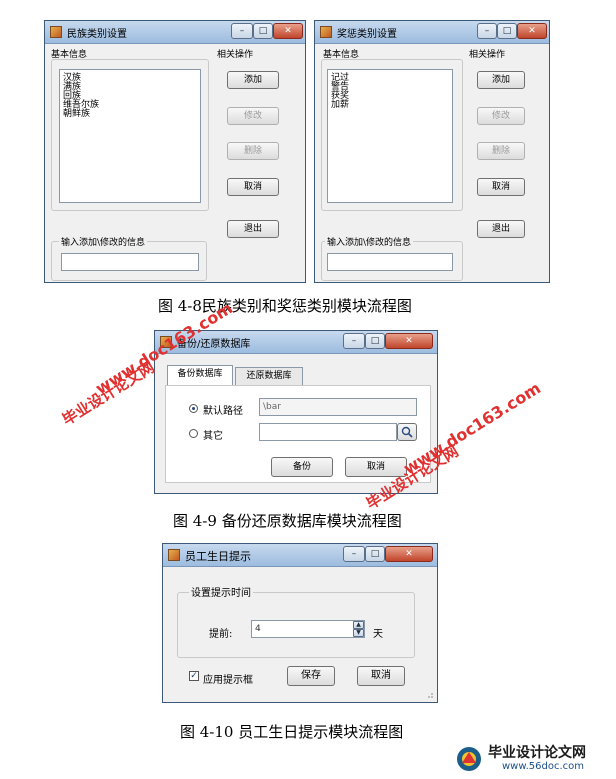 The width and height of the screenshot is (616, 779). I want to click on list-item: 汉族, so click(130, 78).